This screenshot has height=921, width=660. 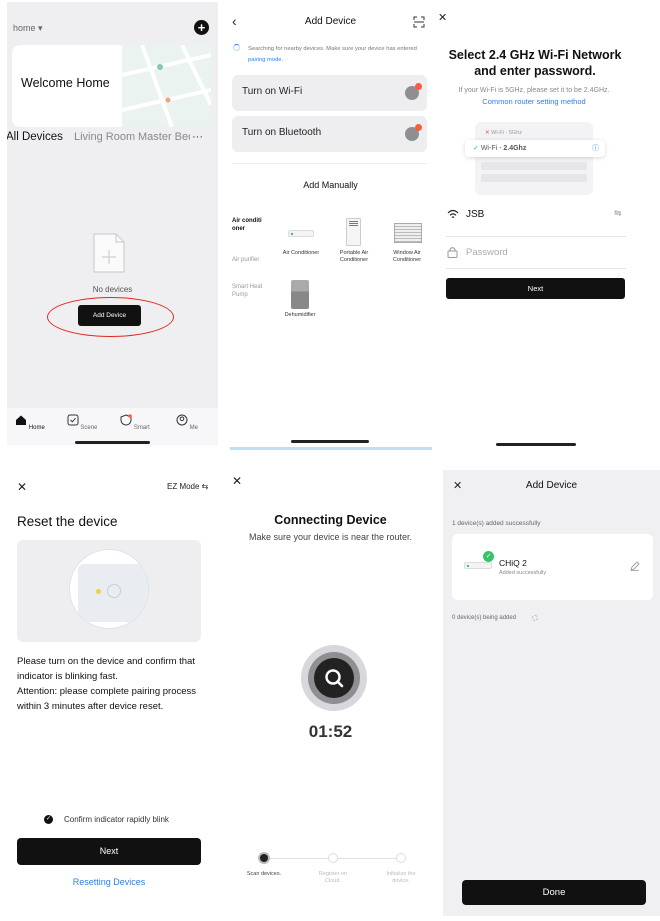 What do you see at coordinates (329, 134) in the screenshot?
I see `turn-on-bluetooth-card: Turn on Bluetooth` at bounding box center [329, 134].